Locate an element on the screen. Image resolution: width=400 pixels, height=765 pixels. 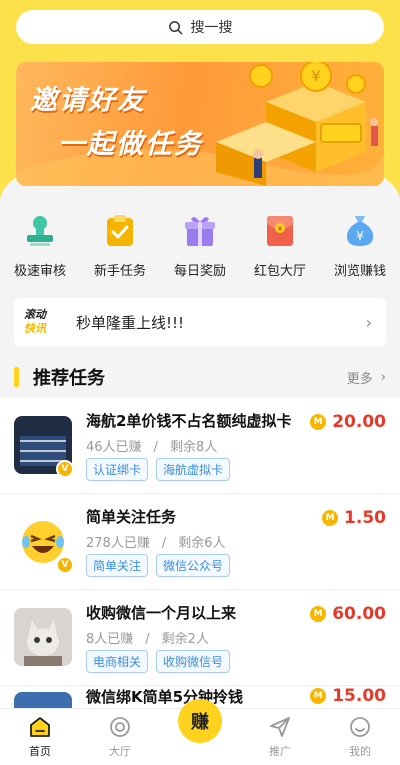
tab-hall: 大厅 is located at coordinates (120, 737).